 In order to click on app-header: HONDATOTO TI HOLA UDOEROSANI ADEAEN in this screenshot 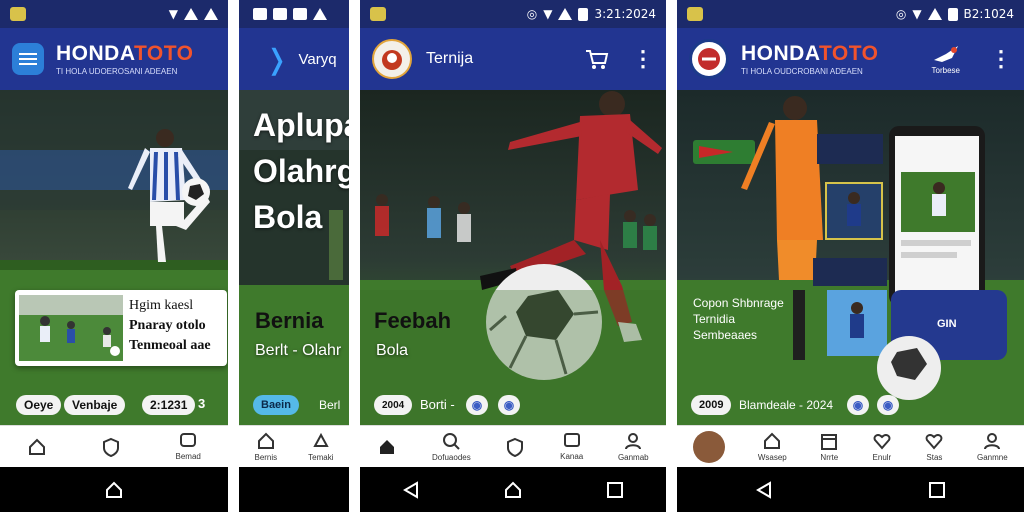, I will do `click(114, 59)`.